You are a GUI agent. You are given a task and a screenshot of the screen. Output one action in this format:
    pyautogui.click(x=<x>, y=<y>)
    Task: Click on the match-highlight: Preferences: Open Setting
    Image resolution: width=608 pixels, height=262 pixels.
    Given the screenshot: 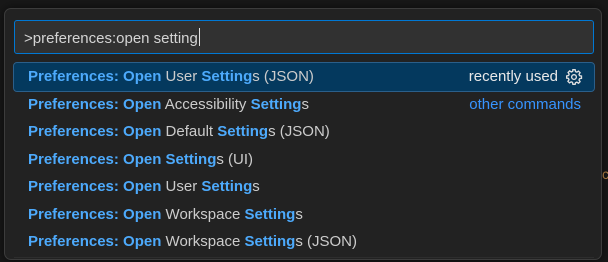 What is the action you would take?
    pyautogui.click(x=122, y=159)
    